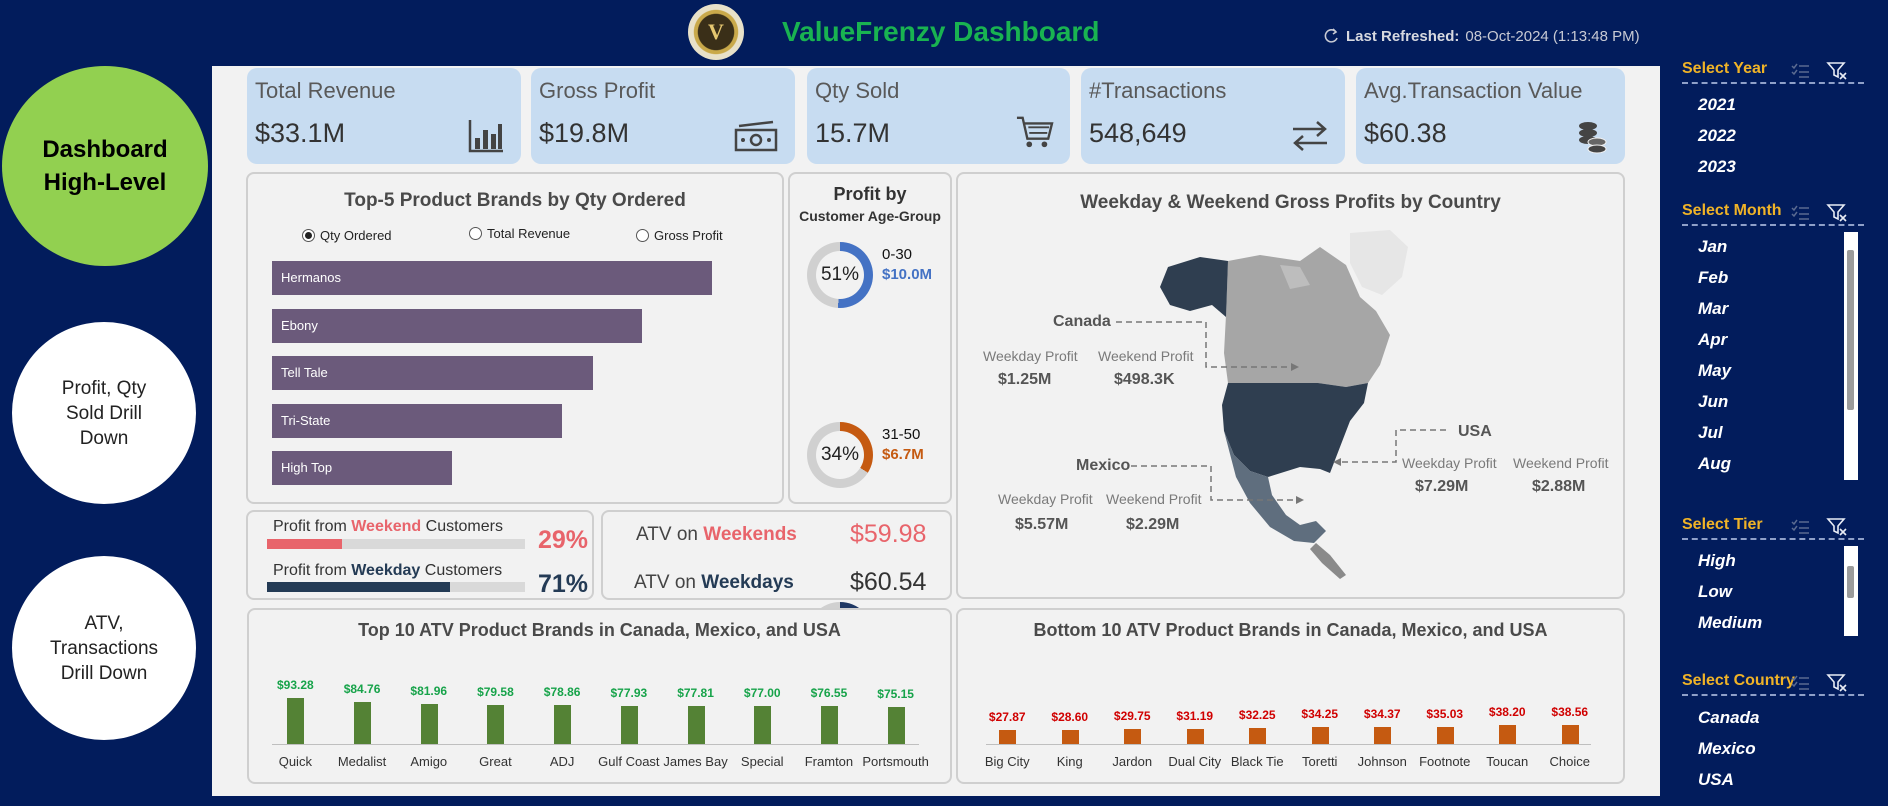 The image size is (1888, 806). I want to click on radio-gross-profit: Gross Profit, so click(679, 235).